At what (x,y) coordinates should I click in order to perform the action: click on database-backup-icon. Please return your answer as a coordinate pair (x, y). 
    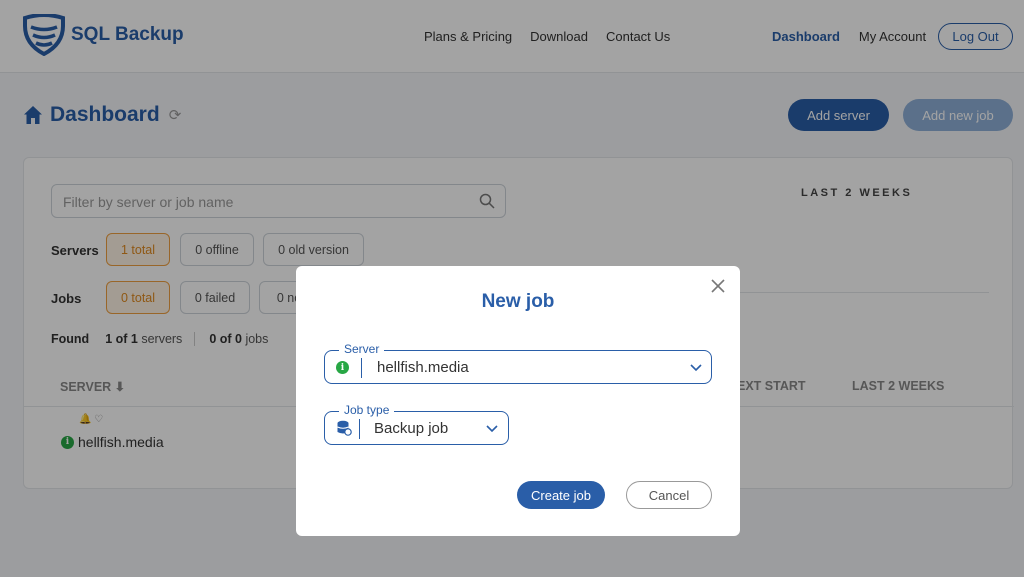
    Looking at the image, I should click on (344, 428).